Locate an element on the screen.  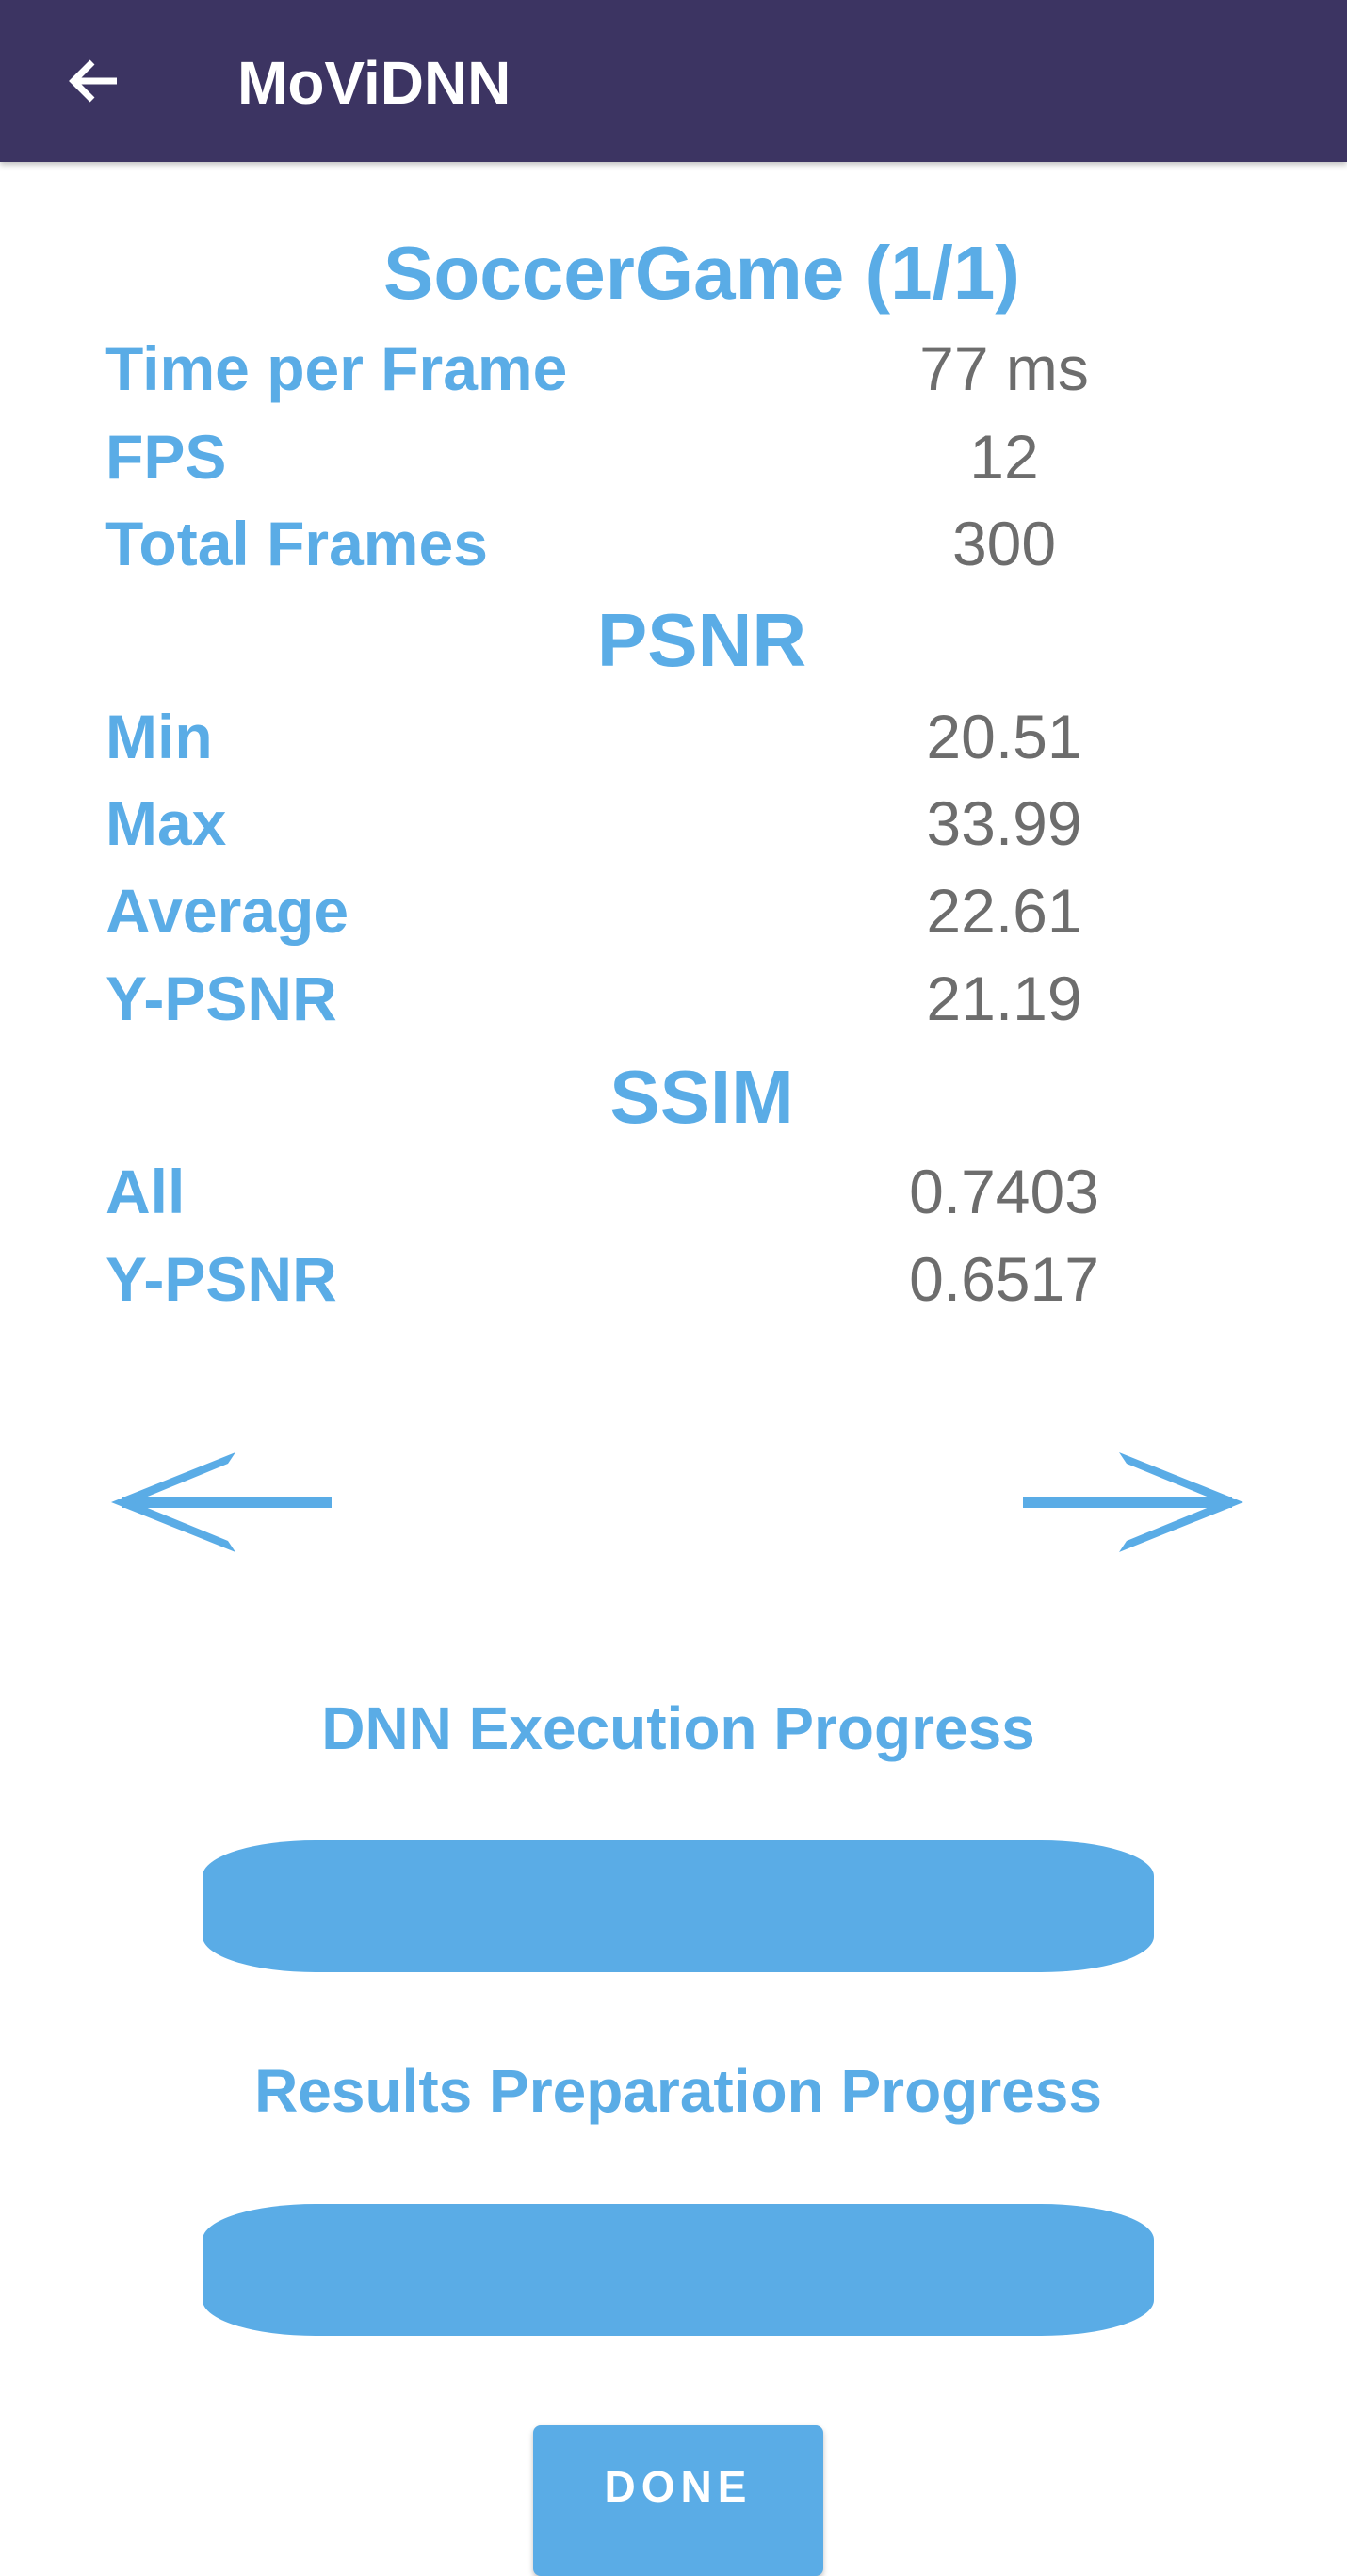
arrow-right-icon is located at coordinates (1133, 1502).